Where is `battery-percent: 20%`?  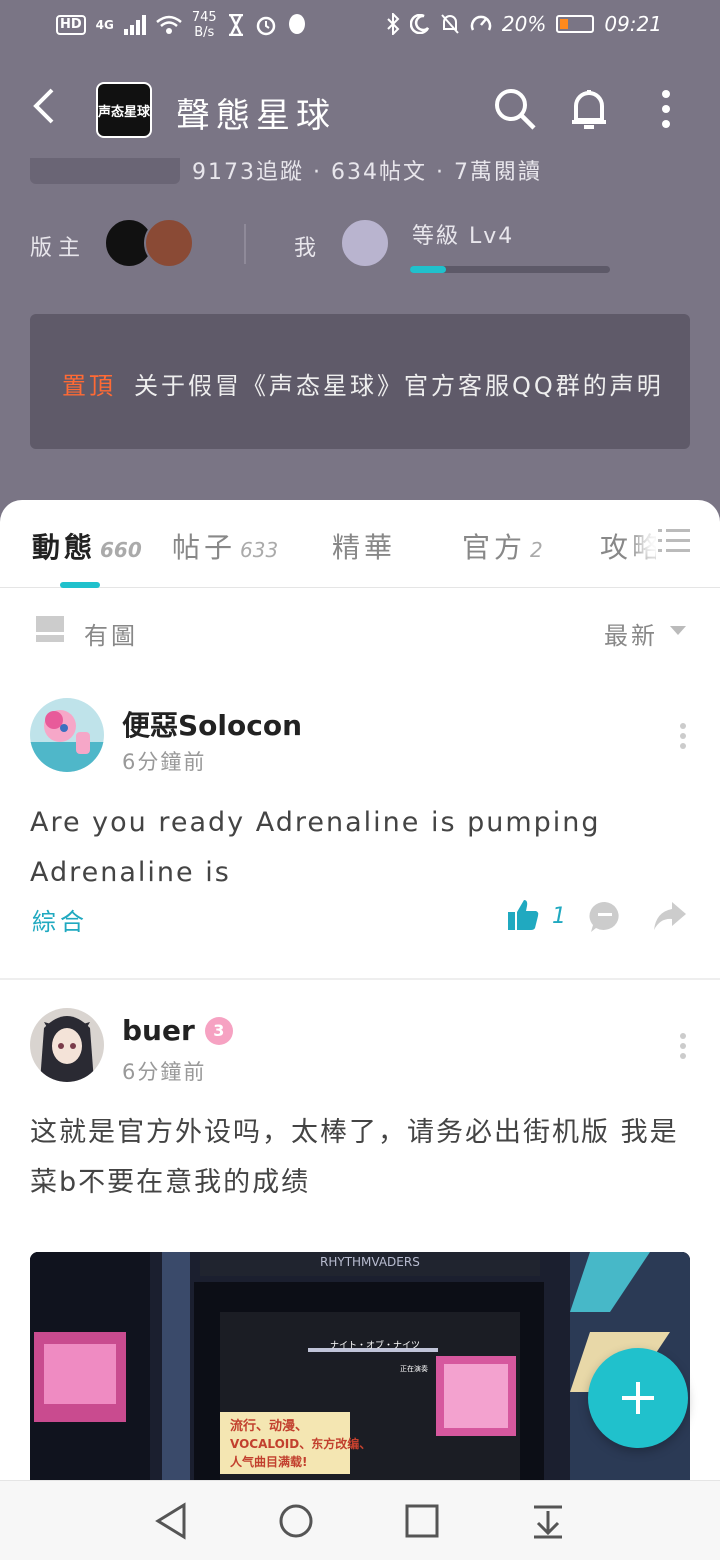
battery-percent: 20% is located at coordinates (524, 24).